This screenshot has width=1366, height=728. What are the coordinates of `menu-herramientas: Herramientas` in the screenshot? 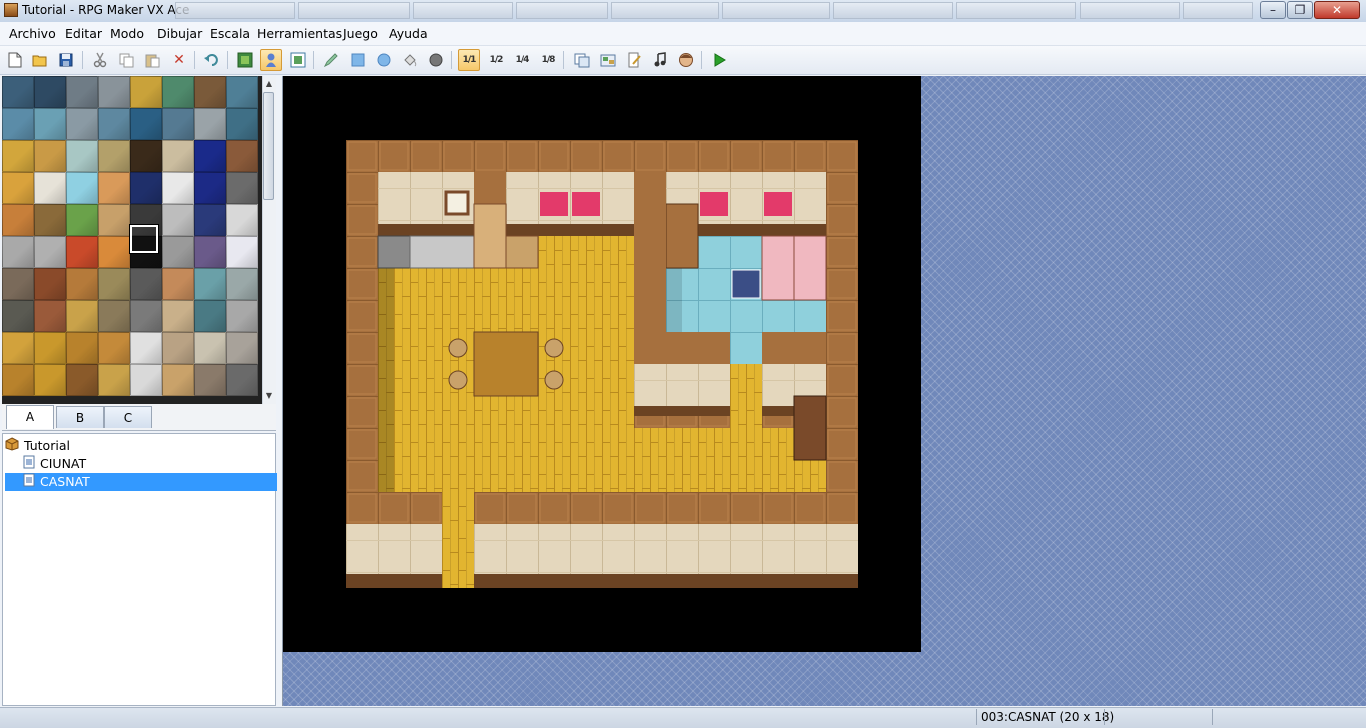 It's located at (299, 33).